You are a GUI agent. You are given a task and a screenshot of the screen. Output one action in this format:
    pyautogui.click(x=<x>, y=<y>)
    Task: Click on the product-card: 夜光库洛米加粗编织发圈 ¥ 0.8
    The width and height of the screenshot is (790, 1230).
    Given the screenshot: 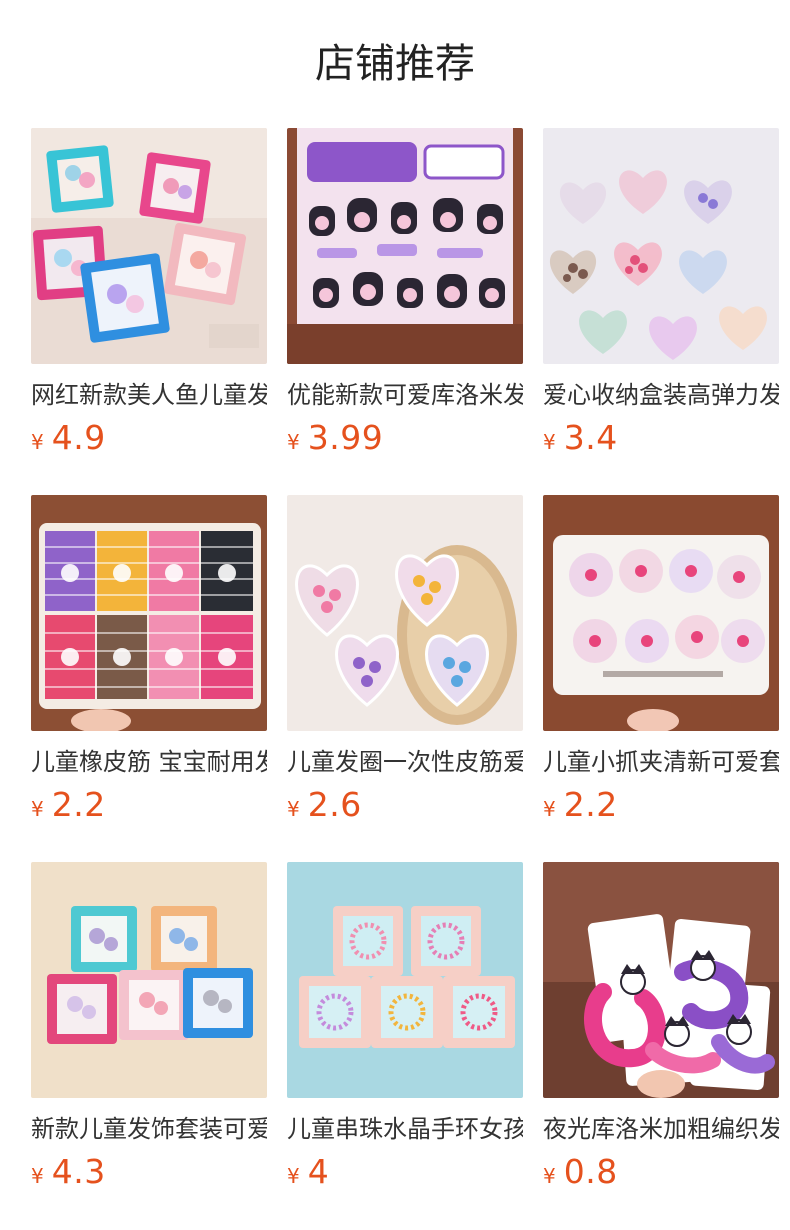 What is the action you would take?
    pyautogui.click(x=661, y=1045)
    